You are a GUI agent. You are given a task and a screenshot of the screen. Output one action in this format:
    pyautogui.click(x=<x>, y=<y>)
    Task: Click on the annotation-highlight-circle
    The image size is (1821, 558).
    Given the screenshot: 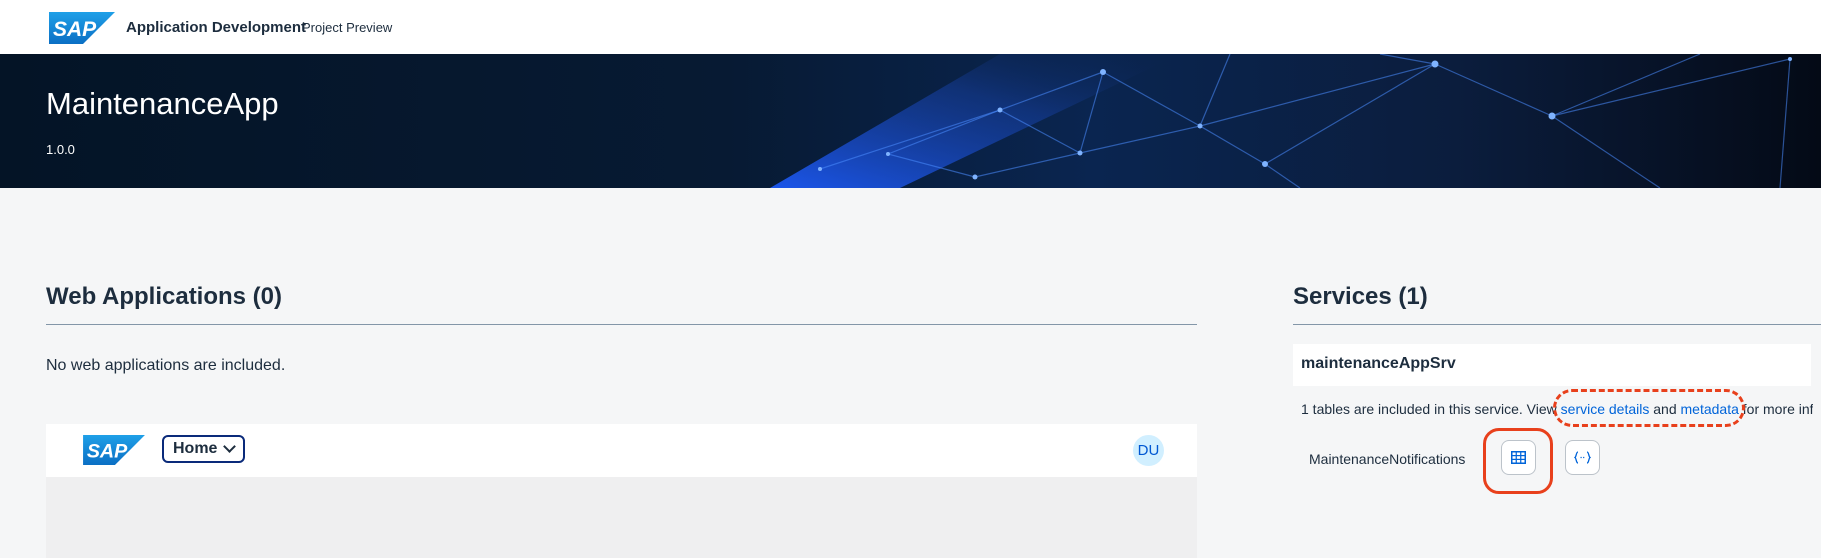 What is the action you would take?
    pyautogui.click(x=1518, y=461)
    